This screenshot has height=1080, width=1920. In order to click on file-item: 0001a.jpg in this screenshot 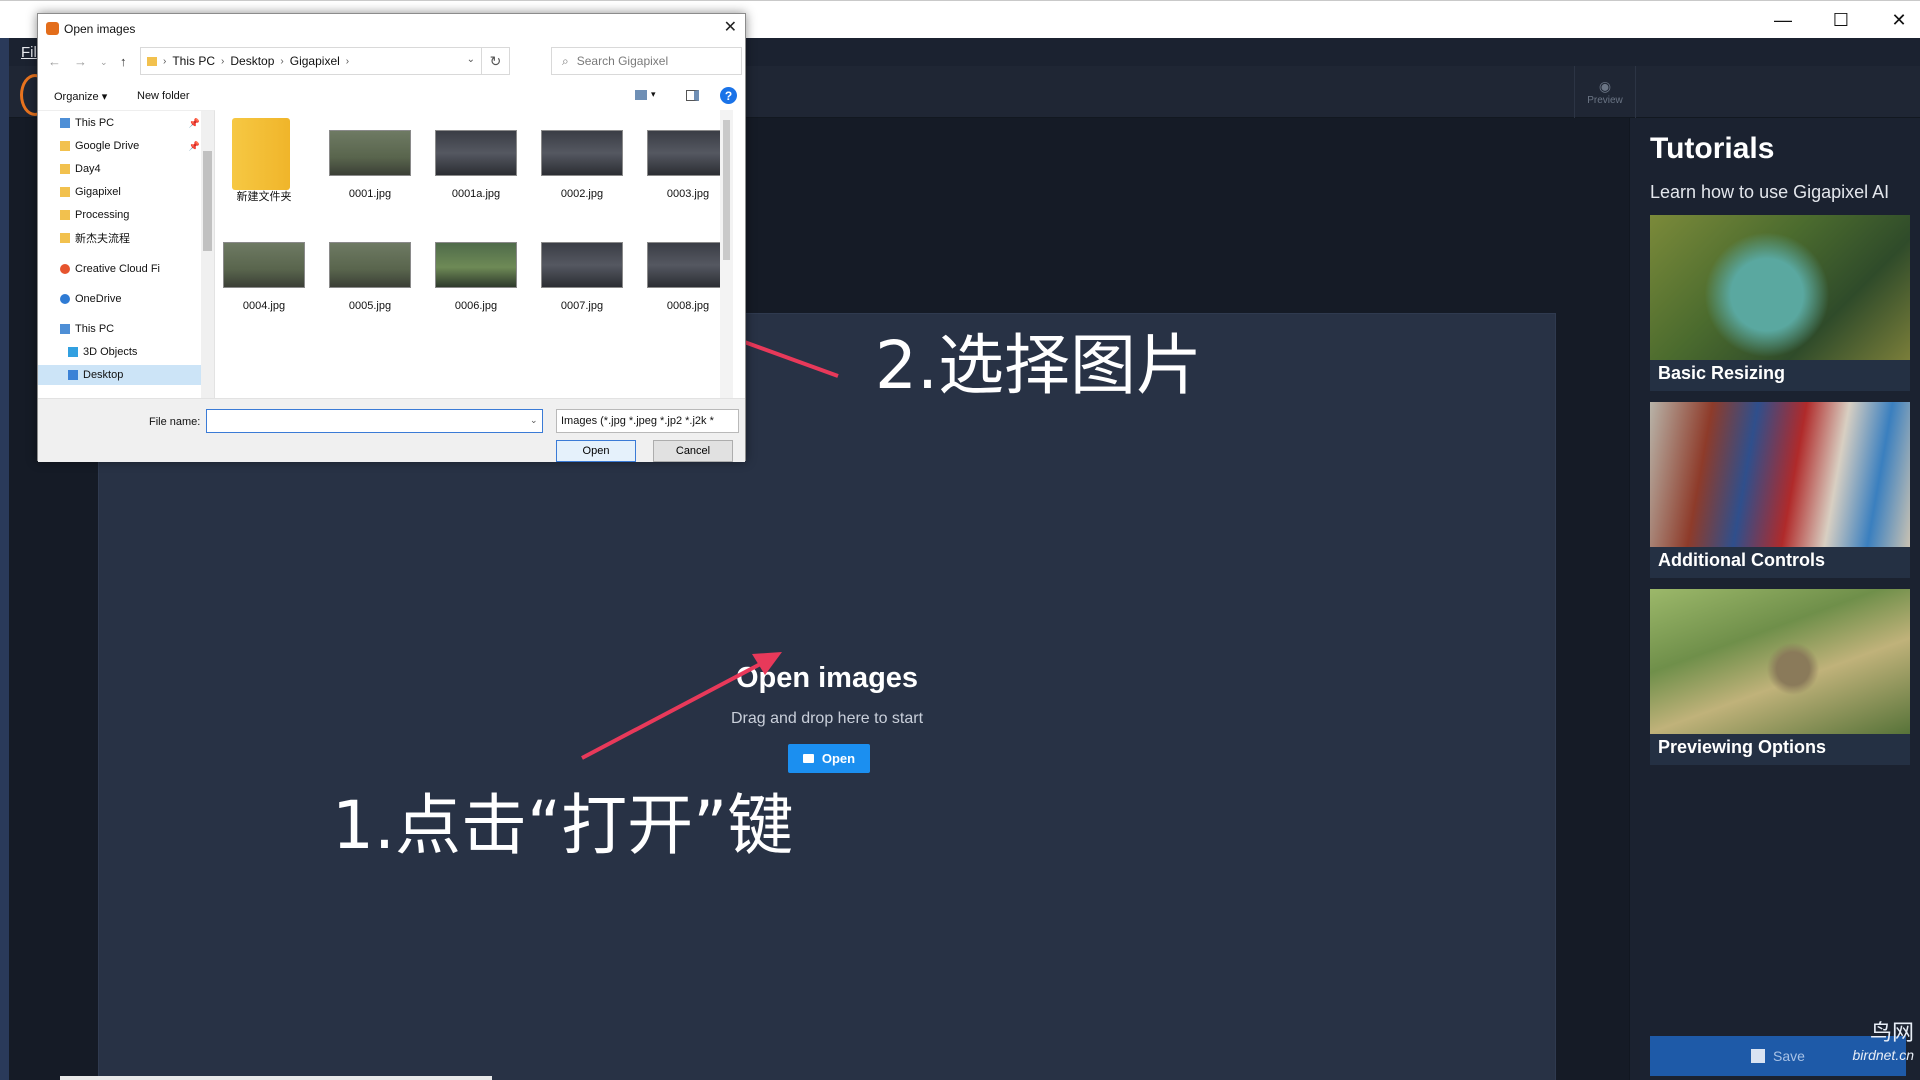, I will do `click(476, 162)`.